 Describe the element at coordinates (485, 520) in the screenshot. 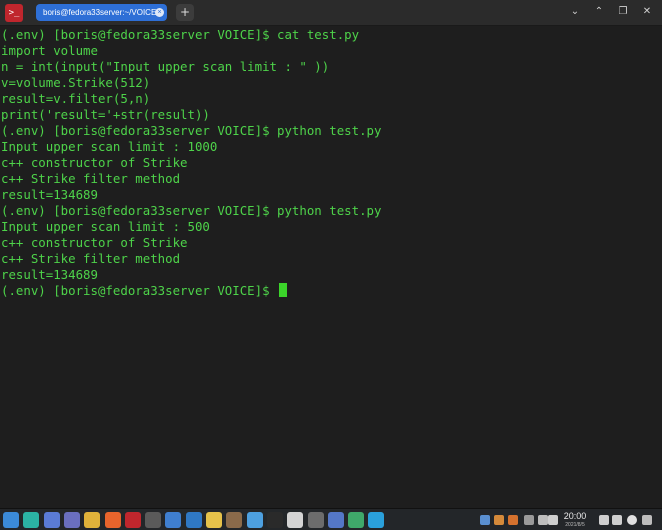

I see `wave-tray-icon` at that location.